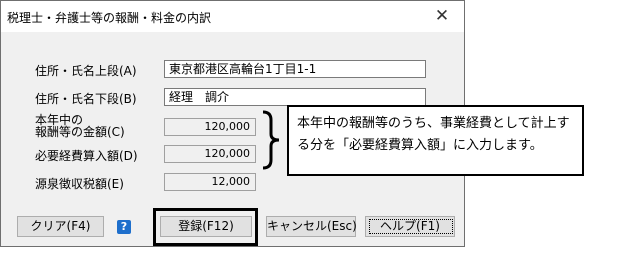  Describe the element at coordinates (271, 140) in the screenshot. I see `curly-brace-icon` at that location.